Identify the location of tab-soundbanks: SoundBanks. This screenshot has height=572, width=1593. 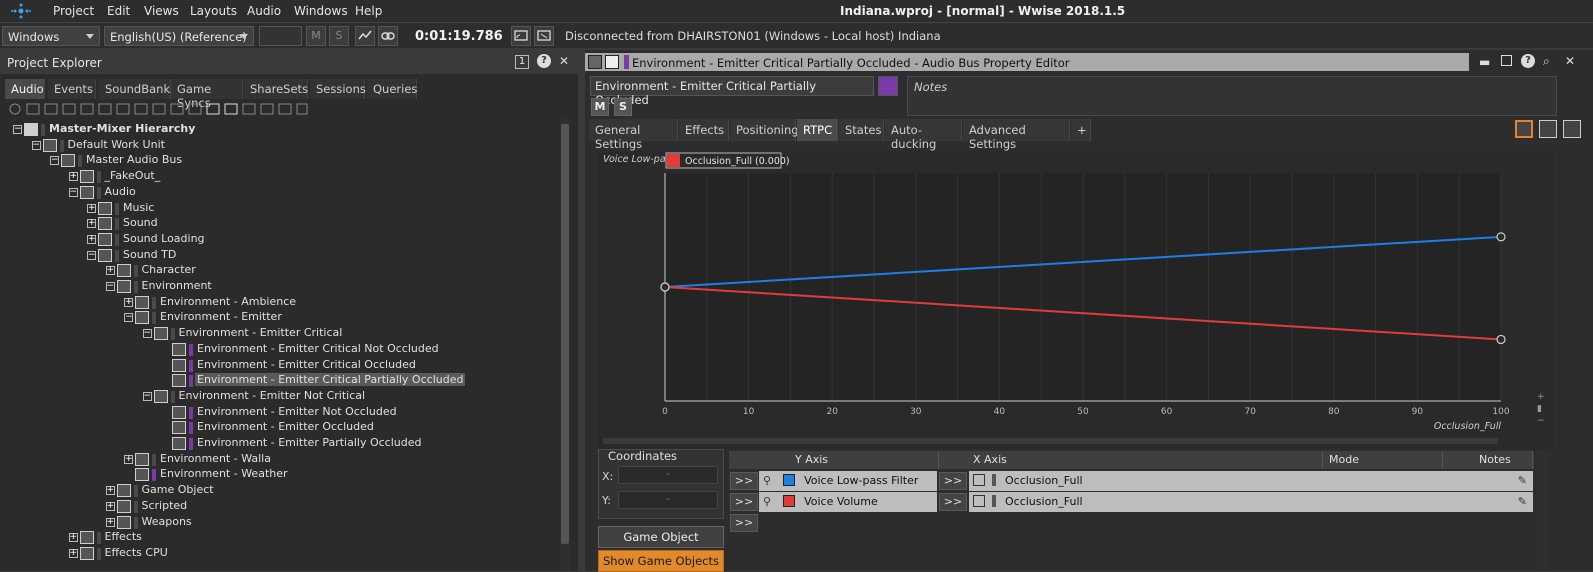
(137, 89).